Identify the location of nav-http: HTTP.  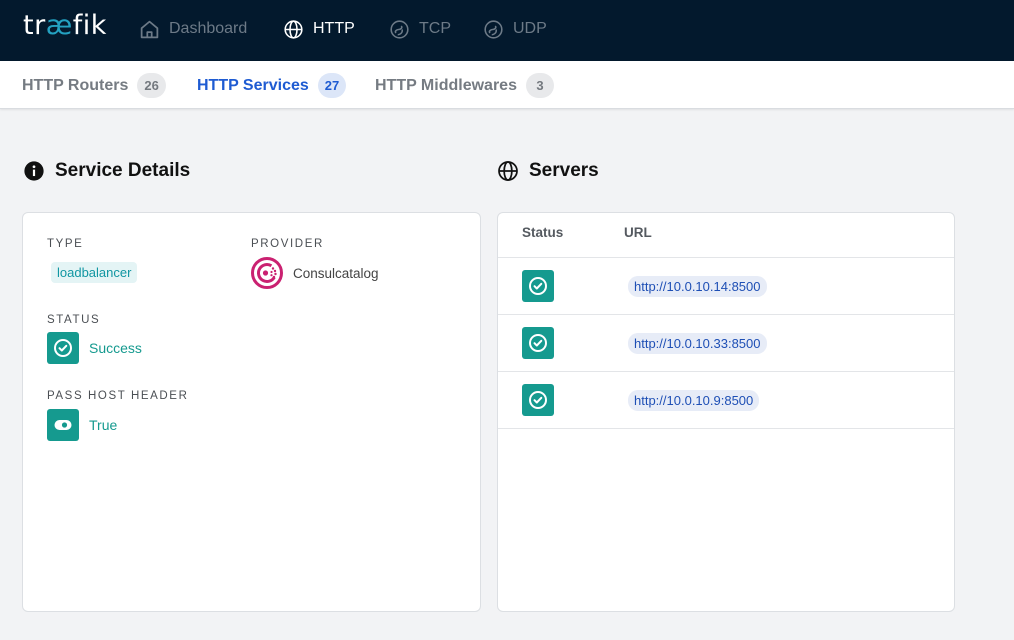
(319, 29).